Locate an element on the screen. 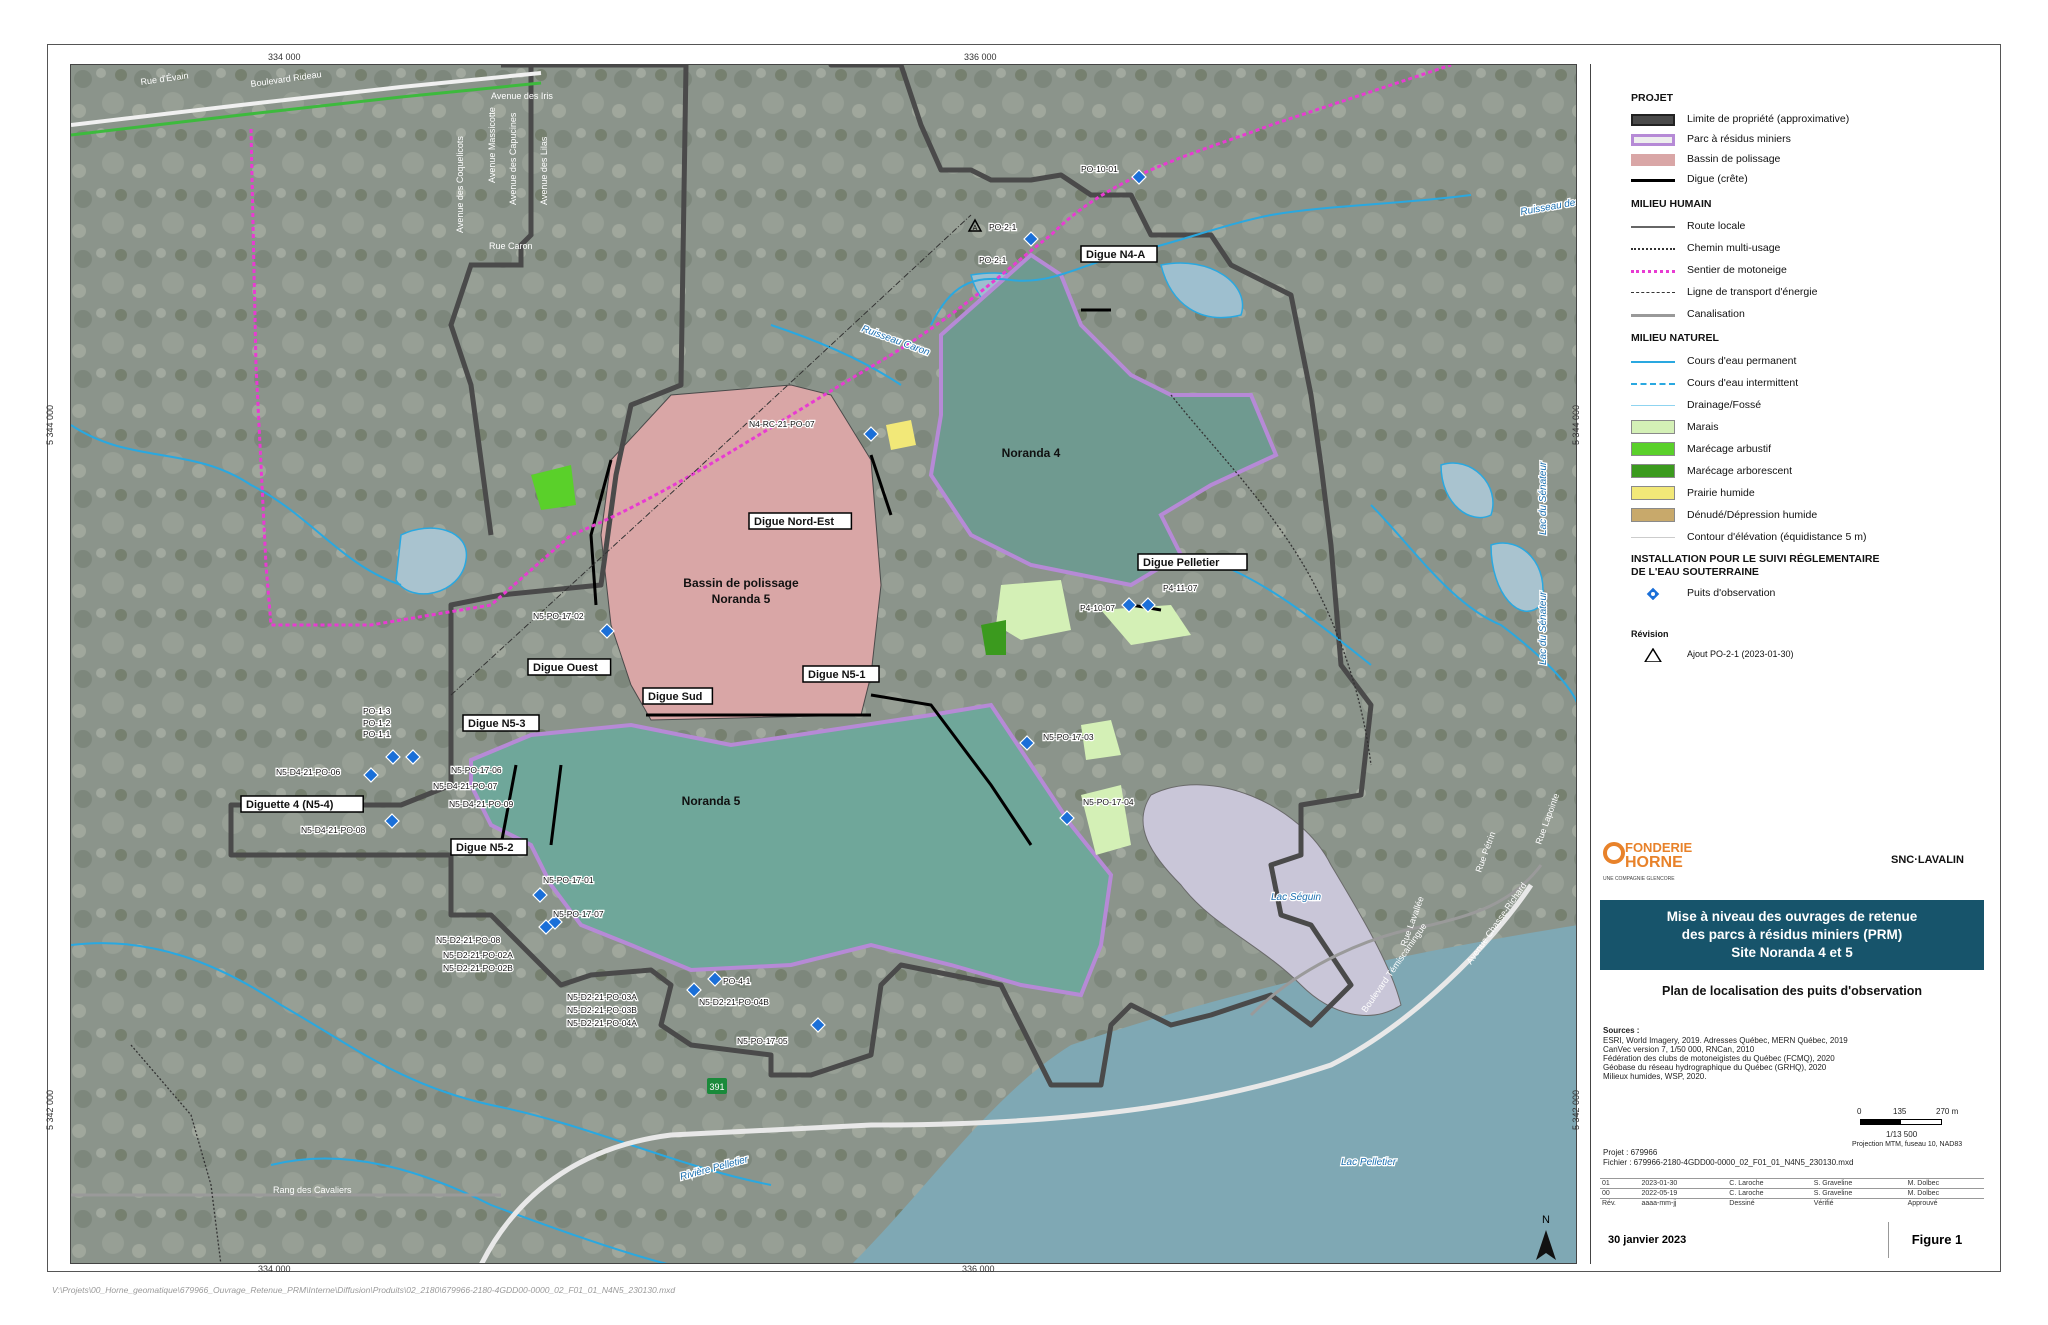  legend-label: Sentier de motoneige is located at coordinates (1737, 270).